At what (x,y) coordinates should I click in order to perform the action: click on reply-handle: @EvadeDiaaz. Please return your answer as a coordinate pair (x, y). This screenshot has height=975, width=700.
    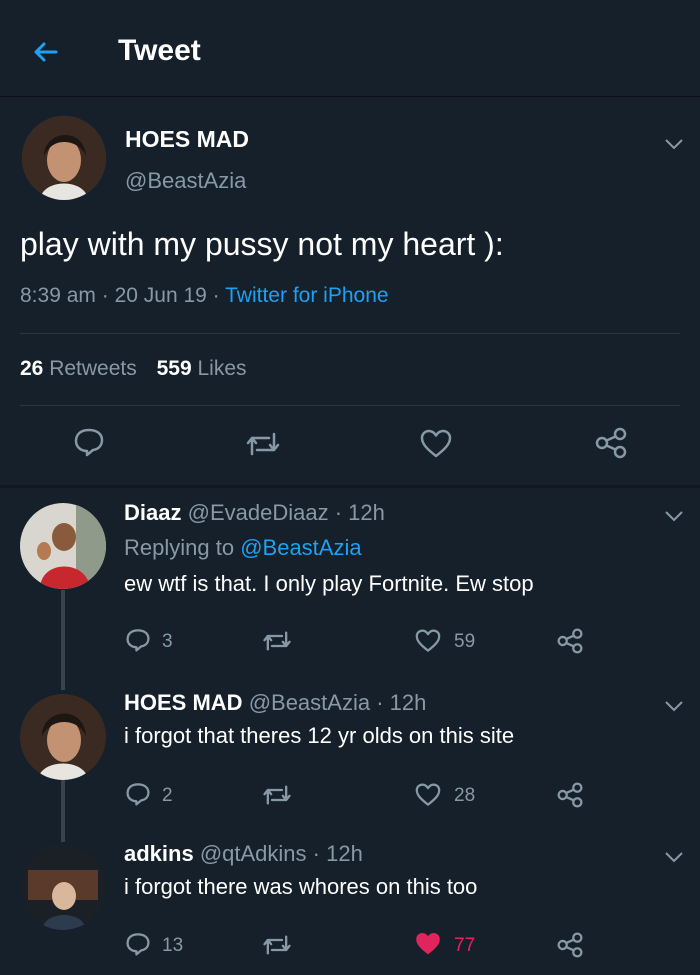
    Looking at the image, I should click on (258, 512).